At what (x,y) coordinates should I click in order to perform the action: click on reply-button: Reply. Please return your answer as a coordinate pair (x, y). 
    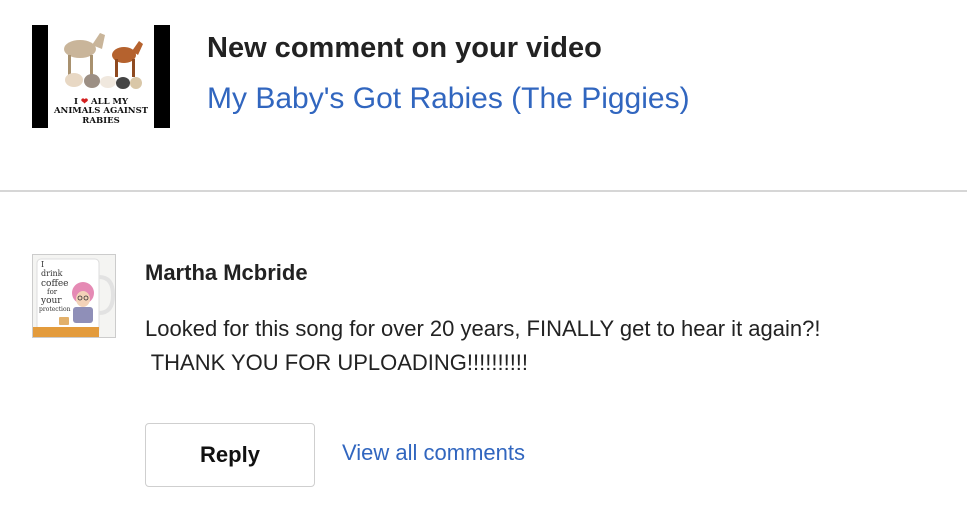
    Looking at the image, I should click on (230, 455).